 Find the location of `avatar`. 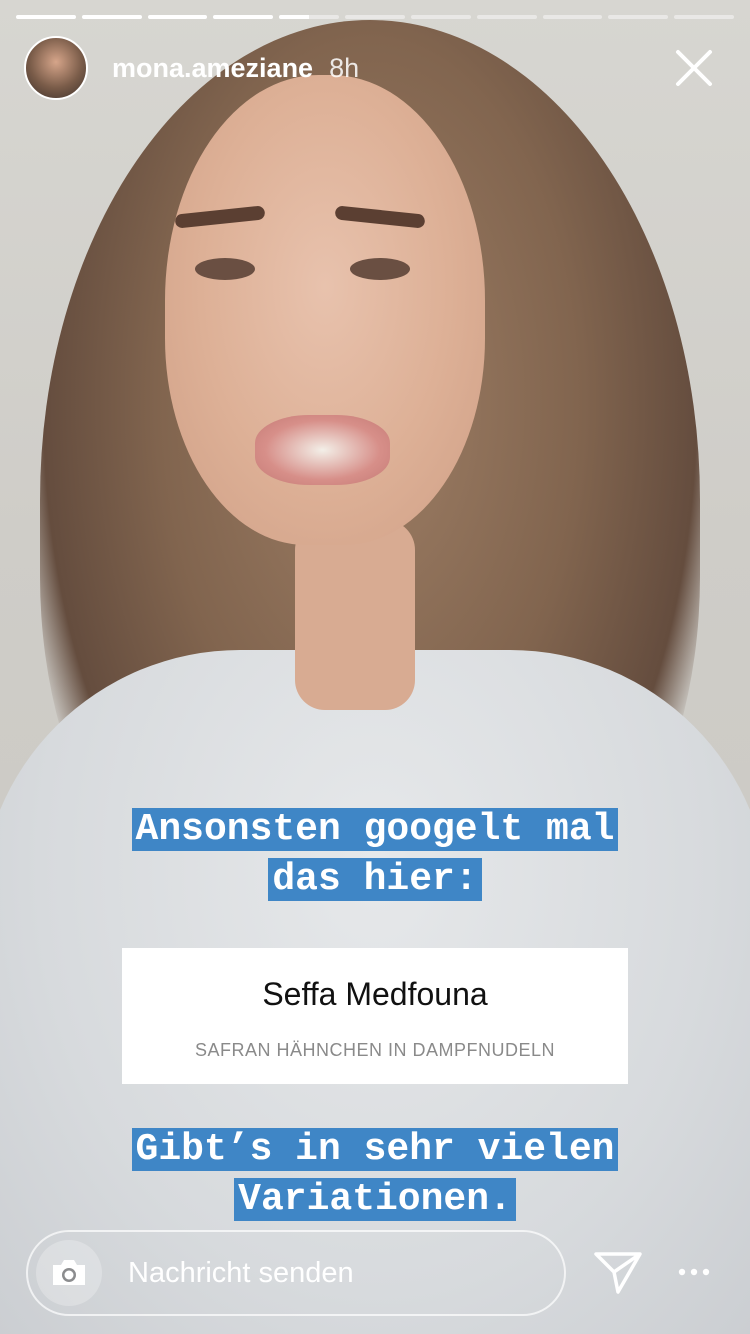

avatar is located at coordinates (56, 68).